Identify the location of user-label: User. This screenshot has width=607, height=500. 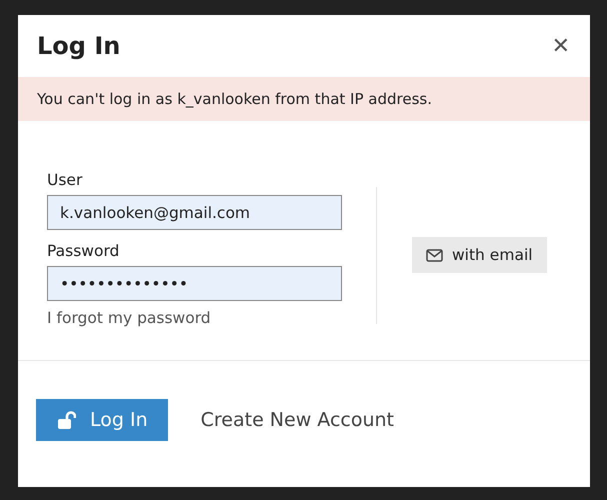
(65, 180).